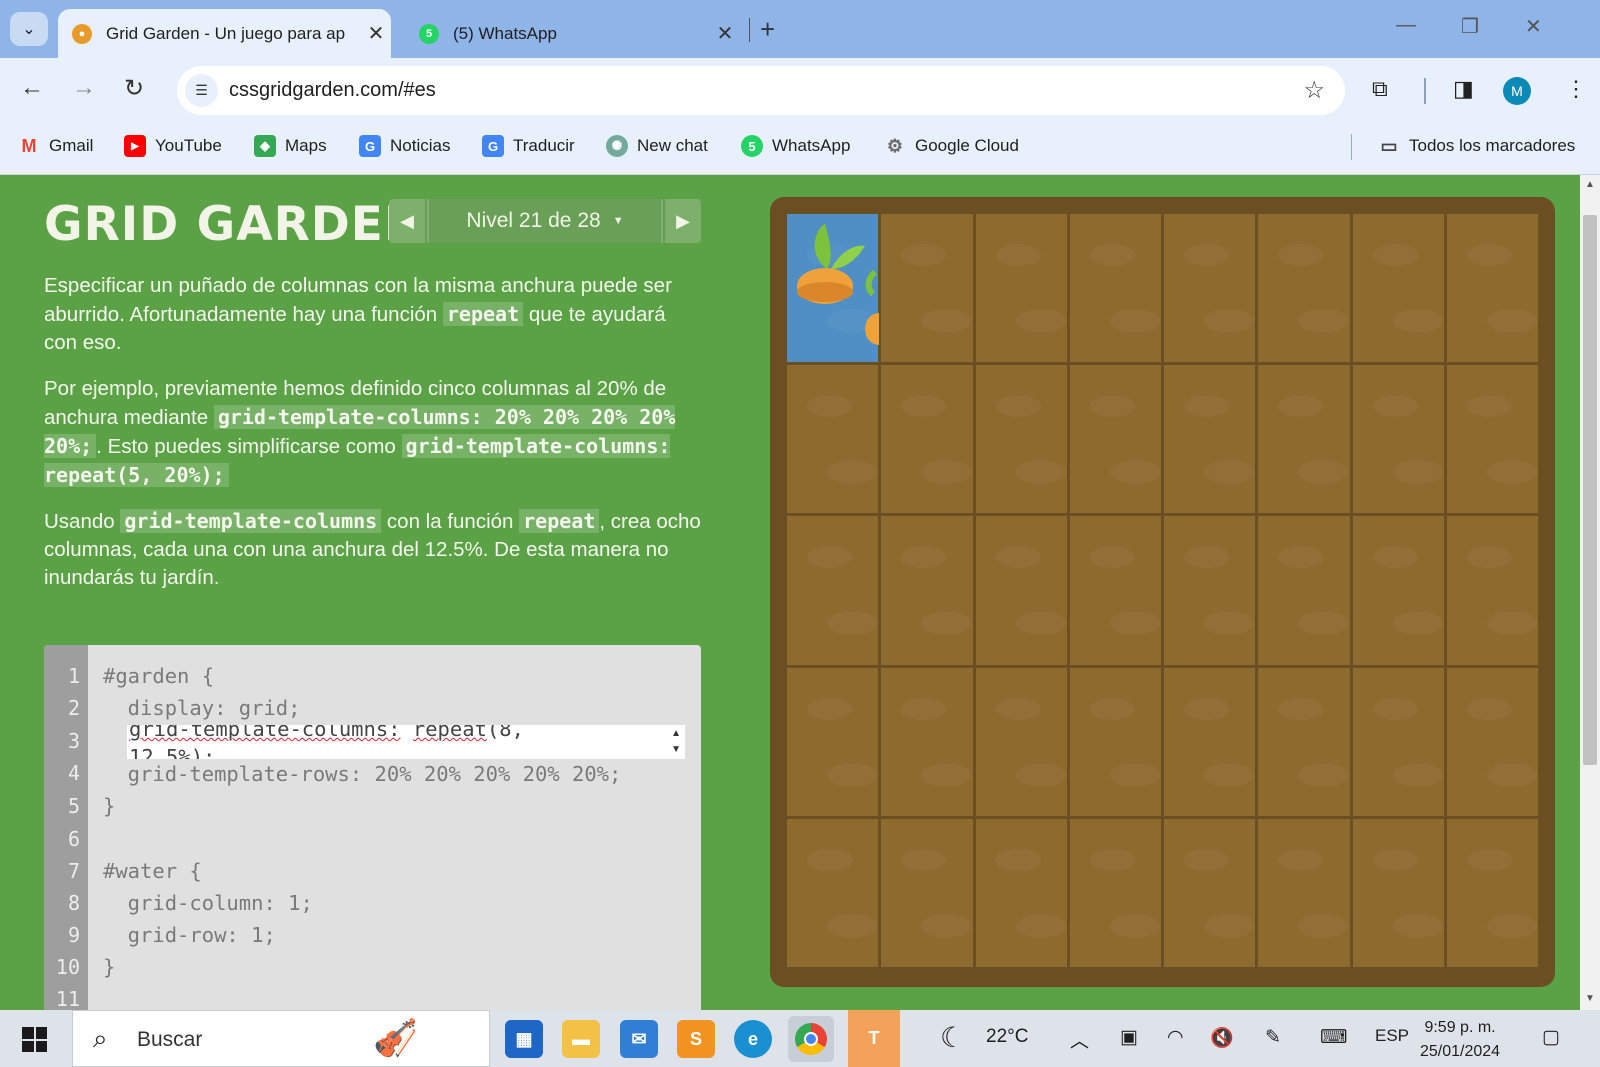 Image resolution: width=1600 pixels, height=1067 pixels. Describe the element at coordinates (281, 1038) in the screenshot. I see `taskbar-search: ⌕ Buscar 🎻` at that location.